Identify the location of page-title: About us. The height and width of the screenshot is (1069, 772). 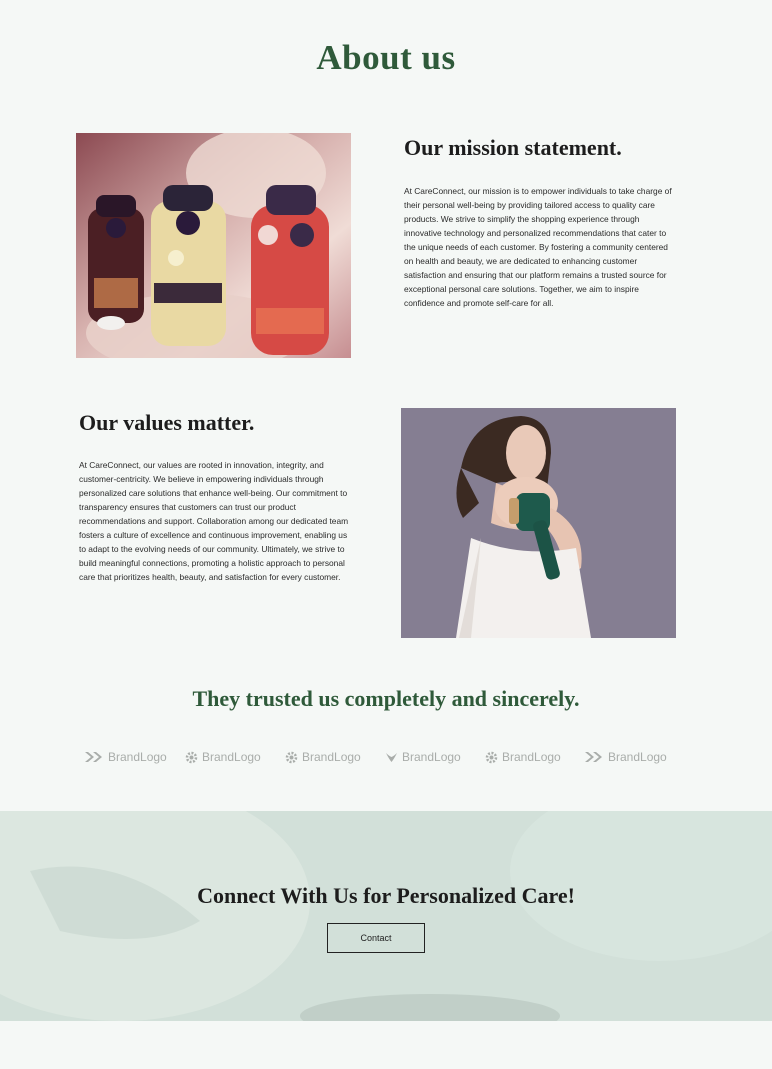
(386, 57).